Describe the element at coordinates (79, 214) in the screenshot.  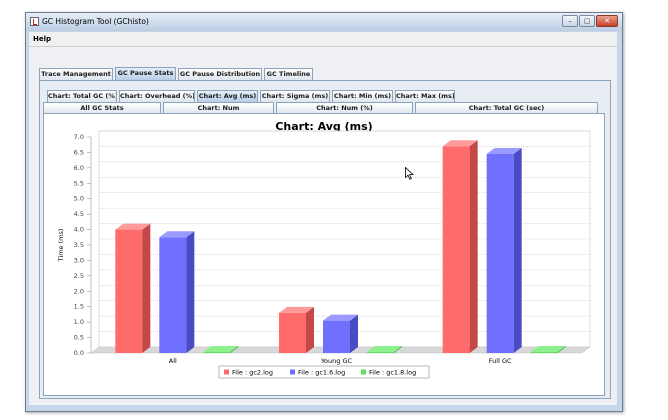
I see `y-tick-label: 4.5` at that location.